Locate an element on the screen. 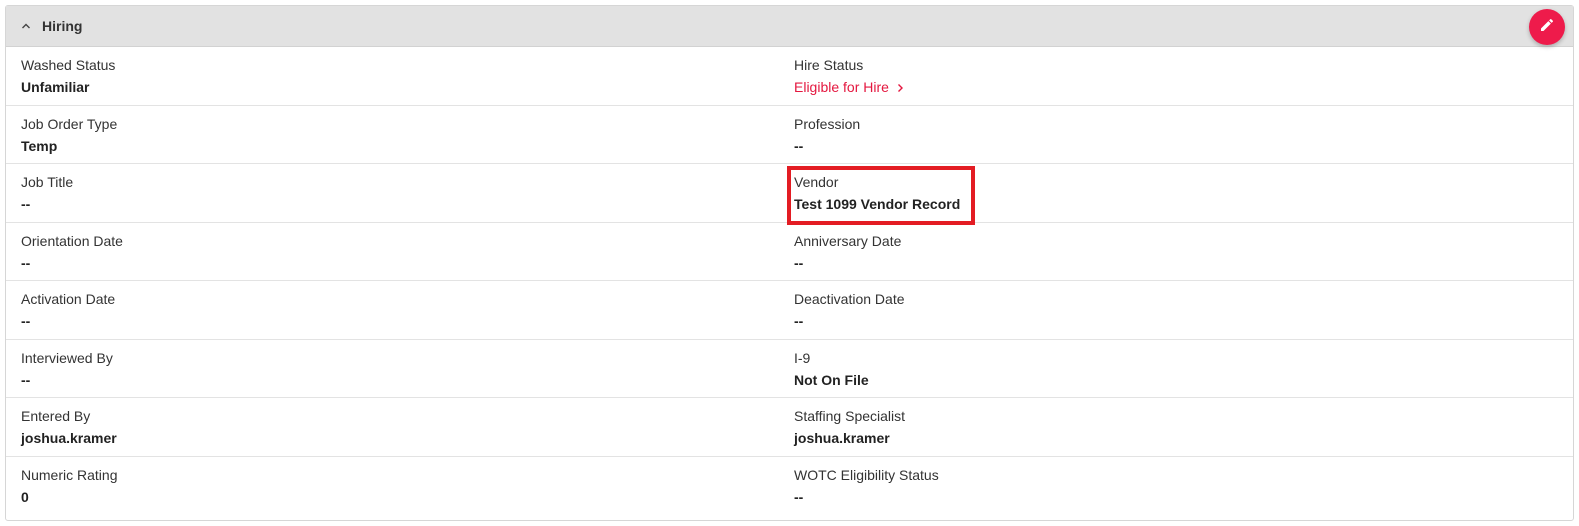 The image size is (1579, 526). field-label: WOTC Eligibility Status is located at coordinates (866, 474).